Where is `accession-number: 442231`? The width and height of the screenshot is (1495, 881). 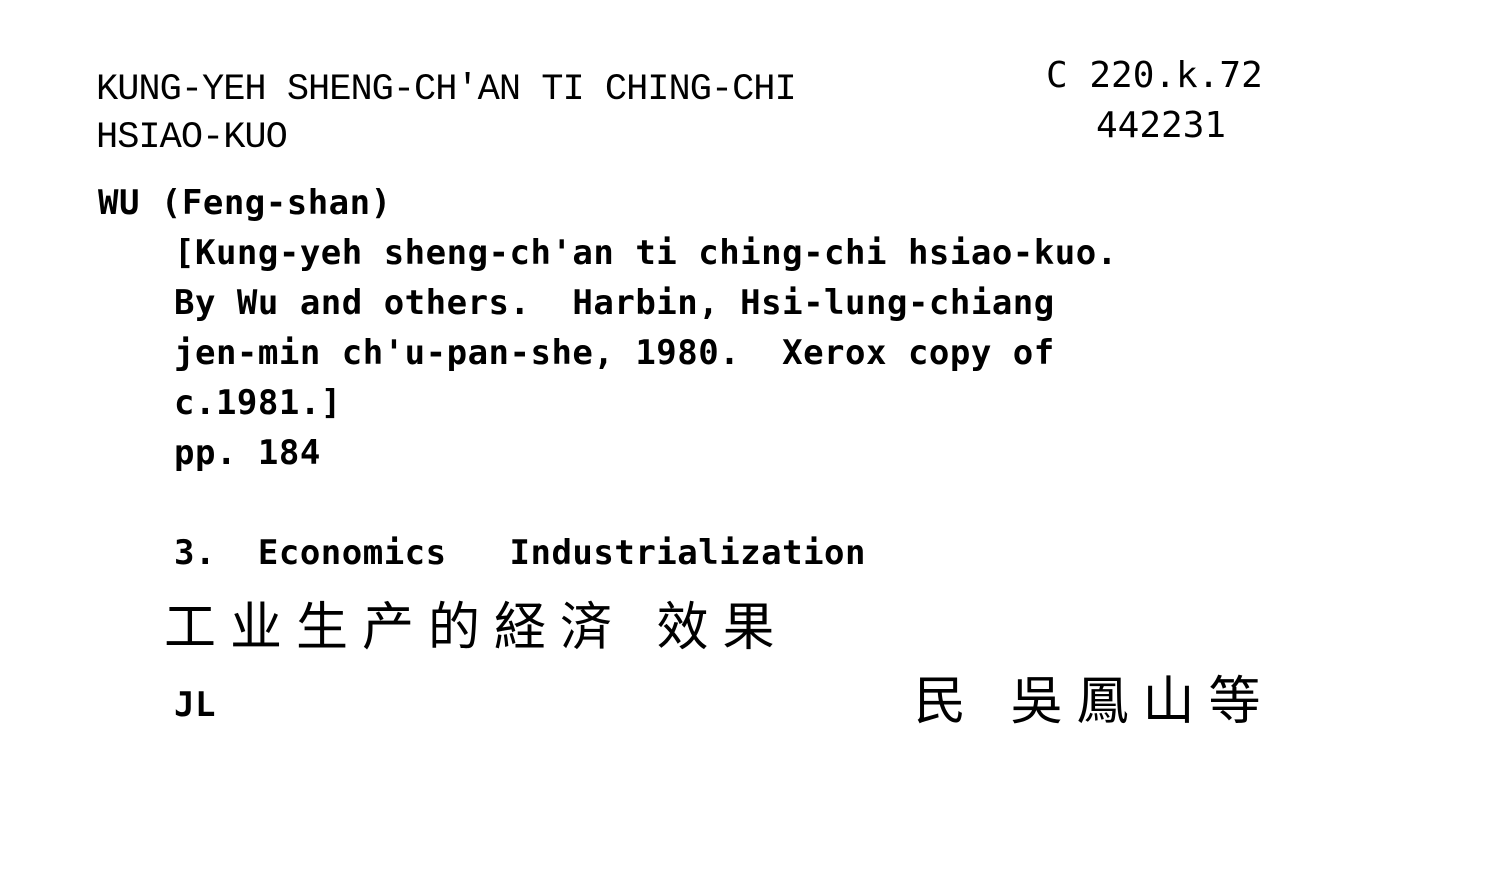 accession-number: 442231 is located at coordinates (1161, 125).